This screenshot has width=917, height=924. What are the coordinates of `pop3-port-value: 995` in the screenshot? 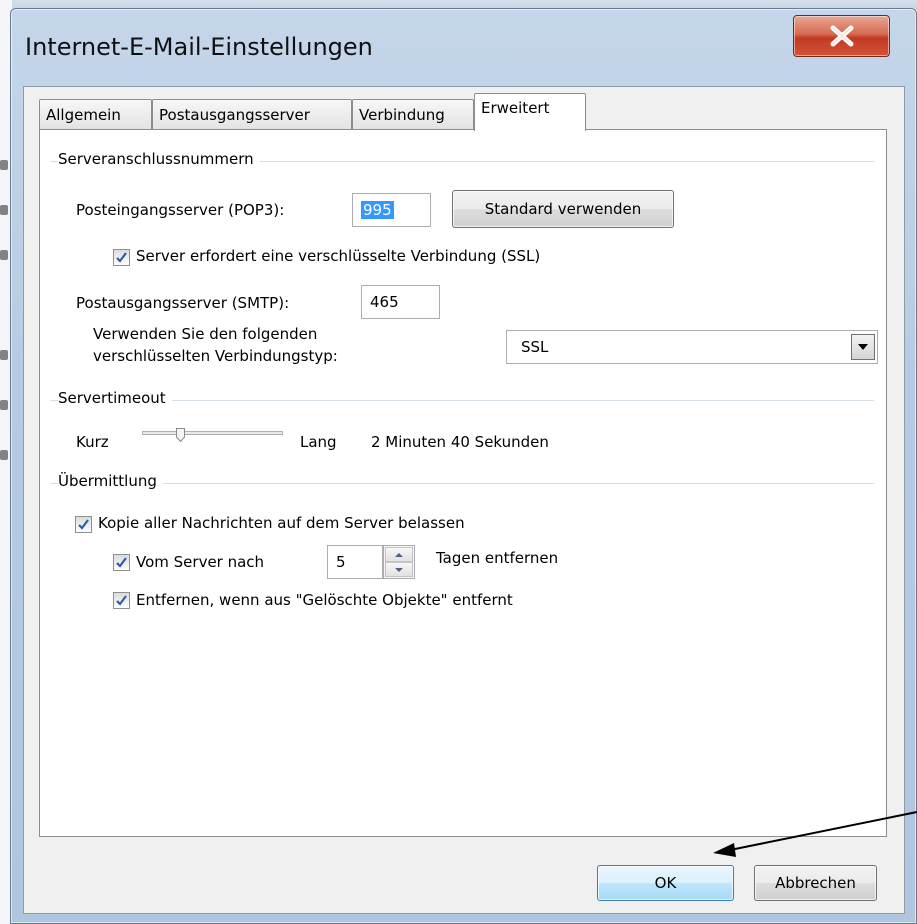 It's located at (377, 210).